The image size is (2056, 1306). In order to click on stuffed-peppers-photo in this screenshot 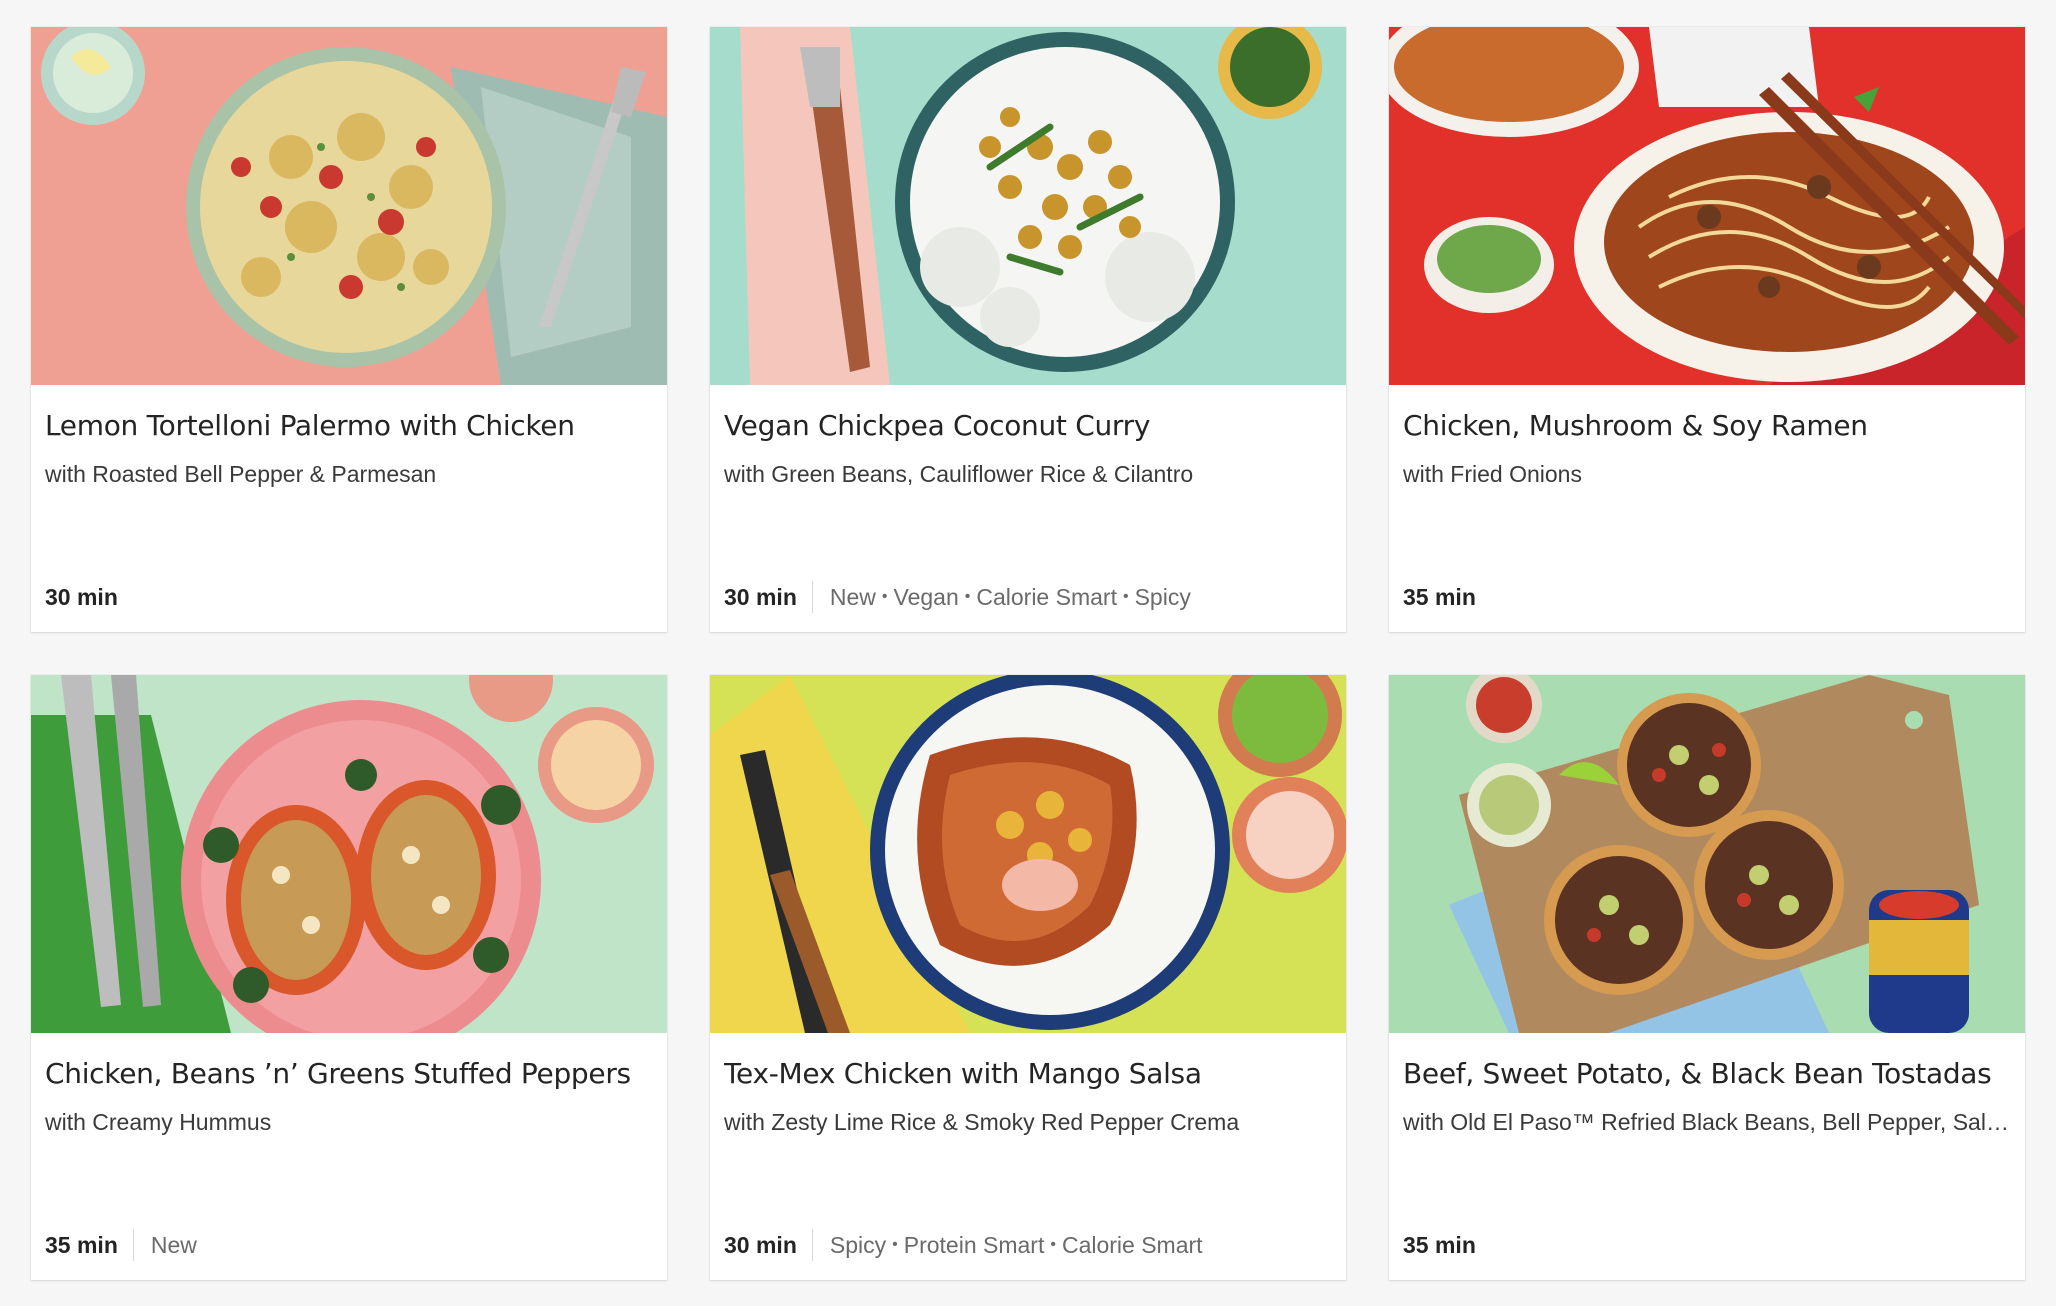, I will do `click(349, 854)`.